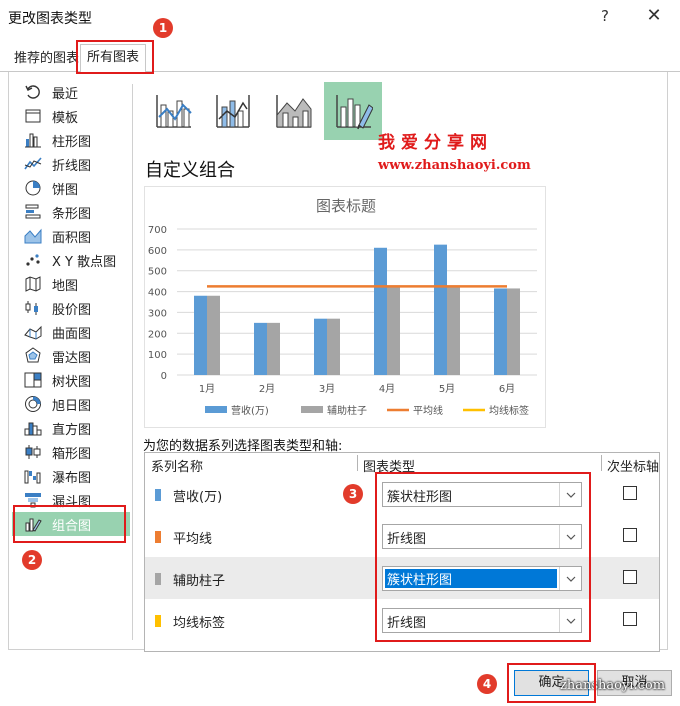  I want to click on y-tick-label: 500, so click(157, 272).